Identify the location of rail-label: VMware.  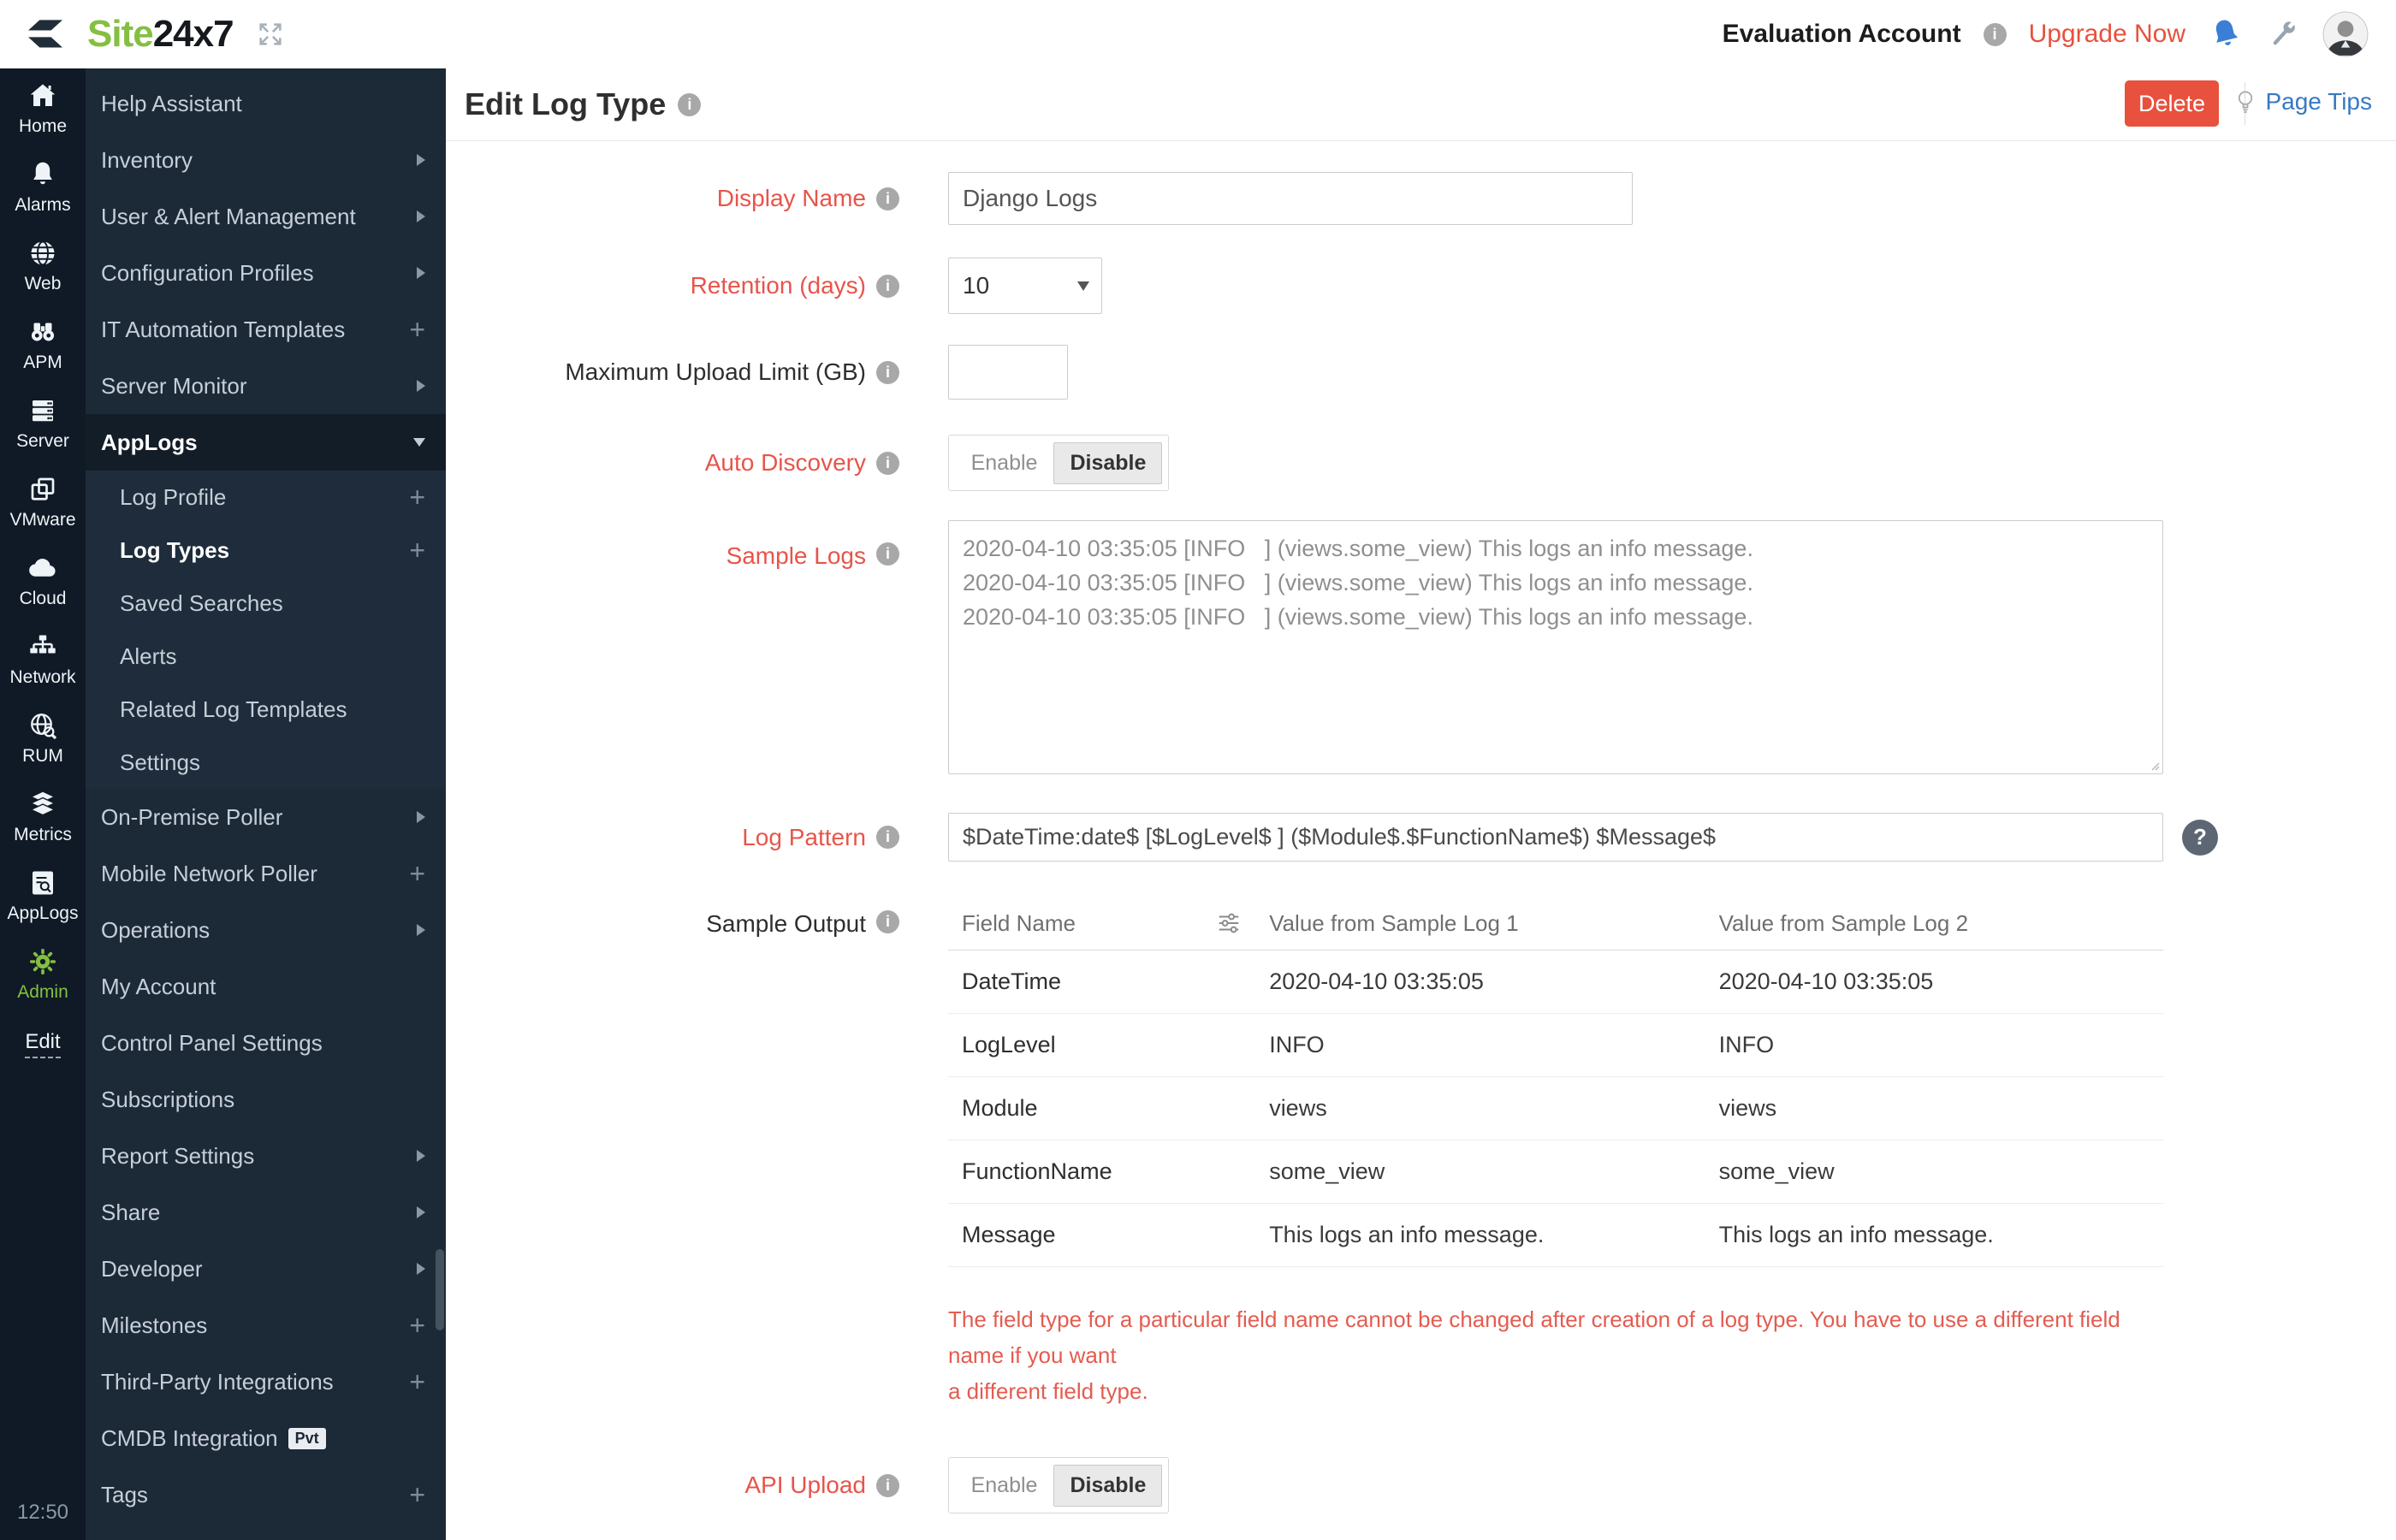
(42, 520).